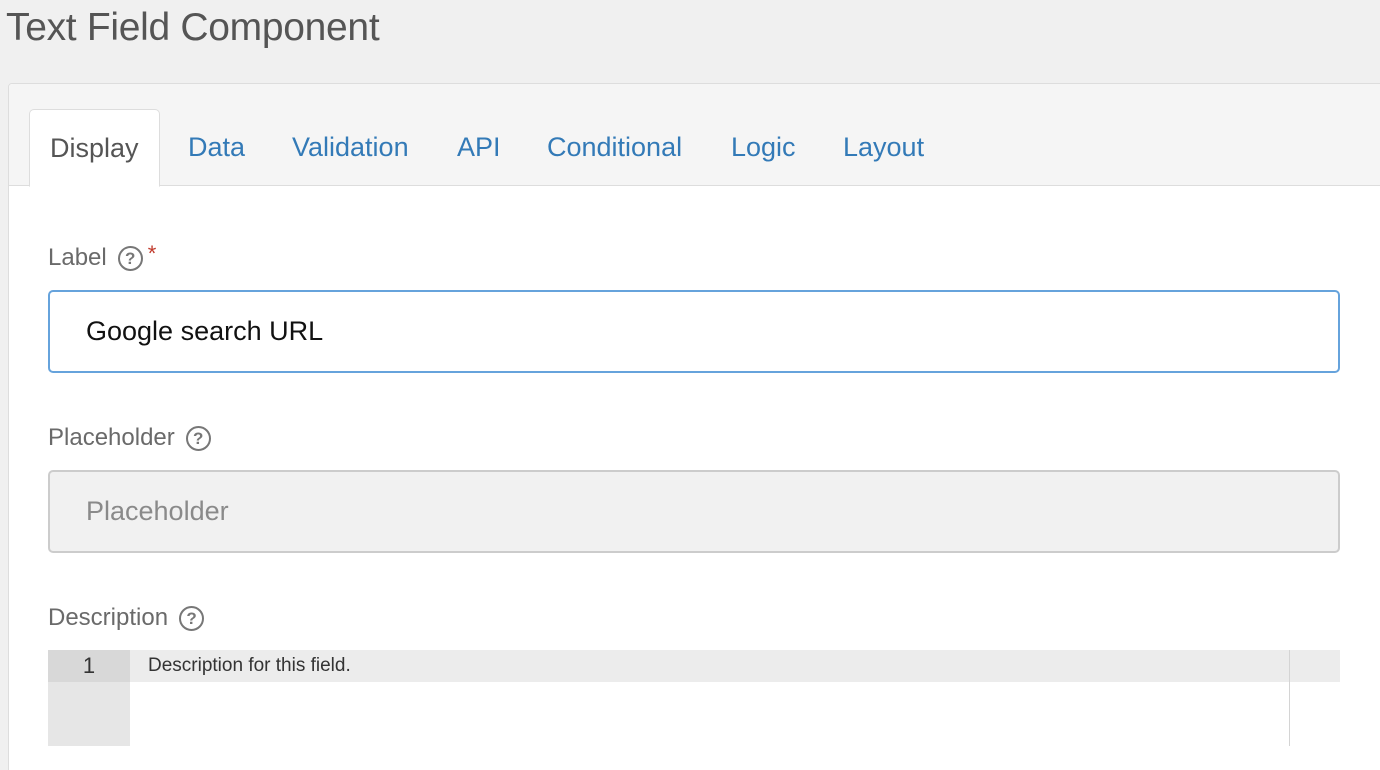 This screenshot has height=770, width=1380. What do you see at coordinates (883, 147) in the screenshot?
I see `tab-layout: Layout` at bounding box center [883, 147].